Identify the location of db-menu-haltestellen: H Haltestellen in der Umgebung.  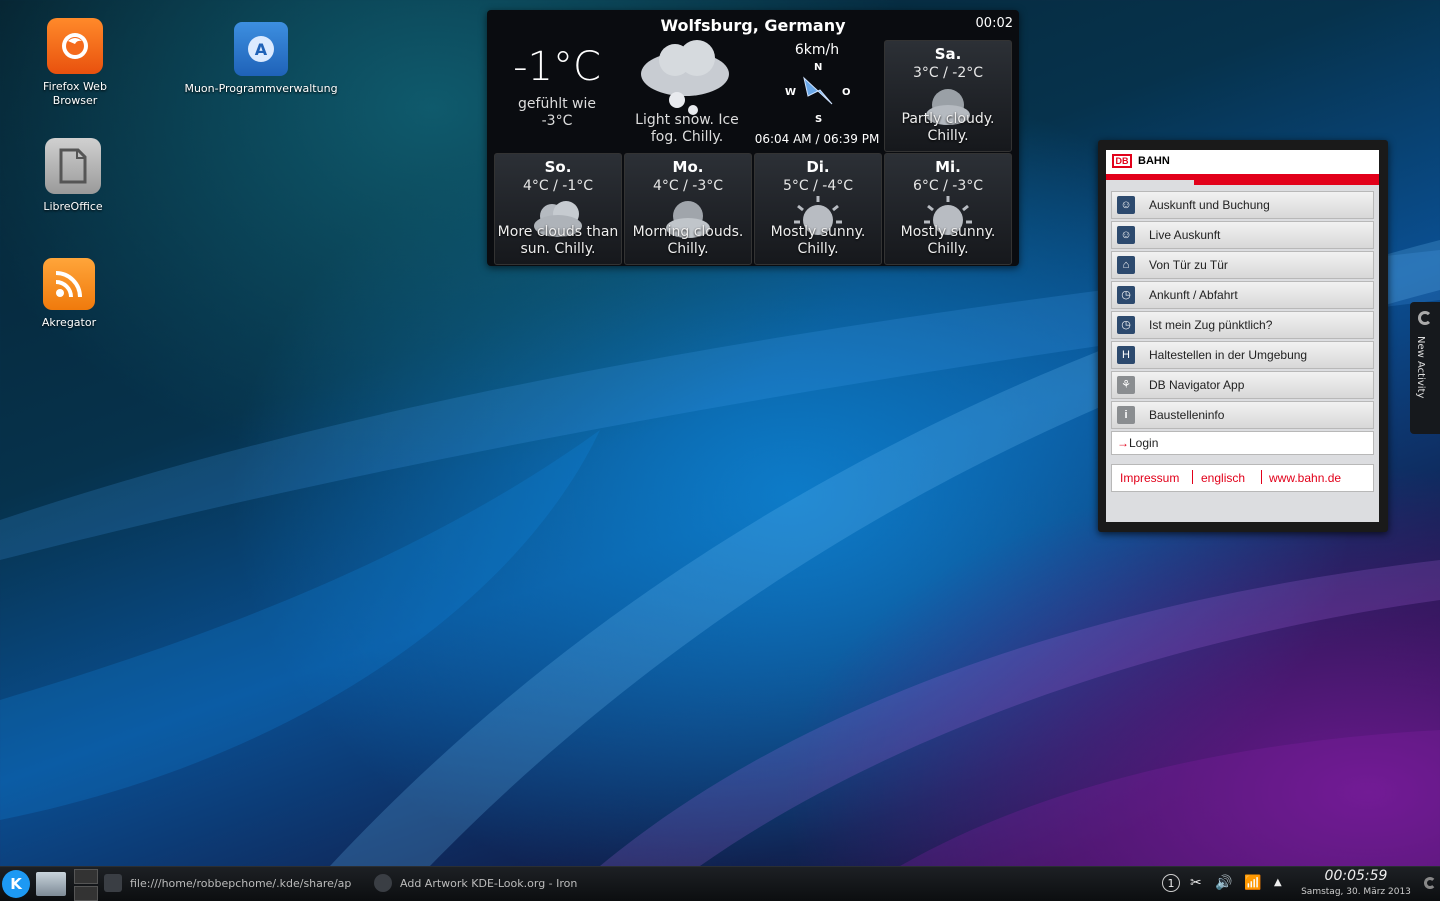
(1242, 355).